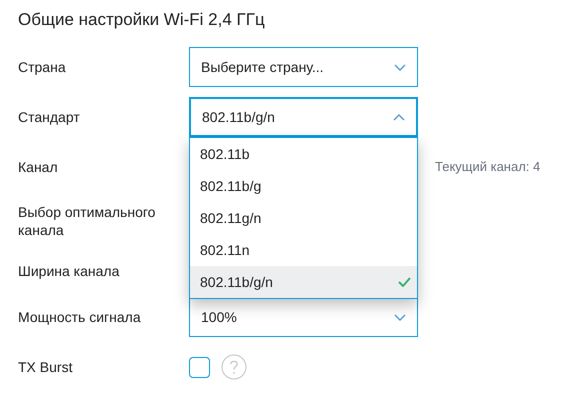 The height and width of the screenshot is (409, 568). Describe the element at coordinates (303, 154) in the screenshot. I see `dropdown-option: 802.11b` at that location.